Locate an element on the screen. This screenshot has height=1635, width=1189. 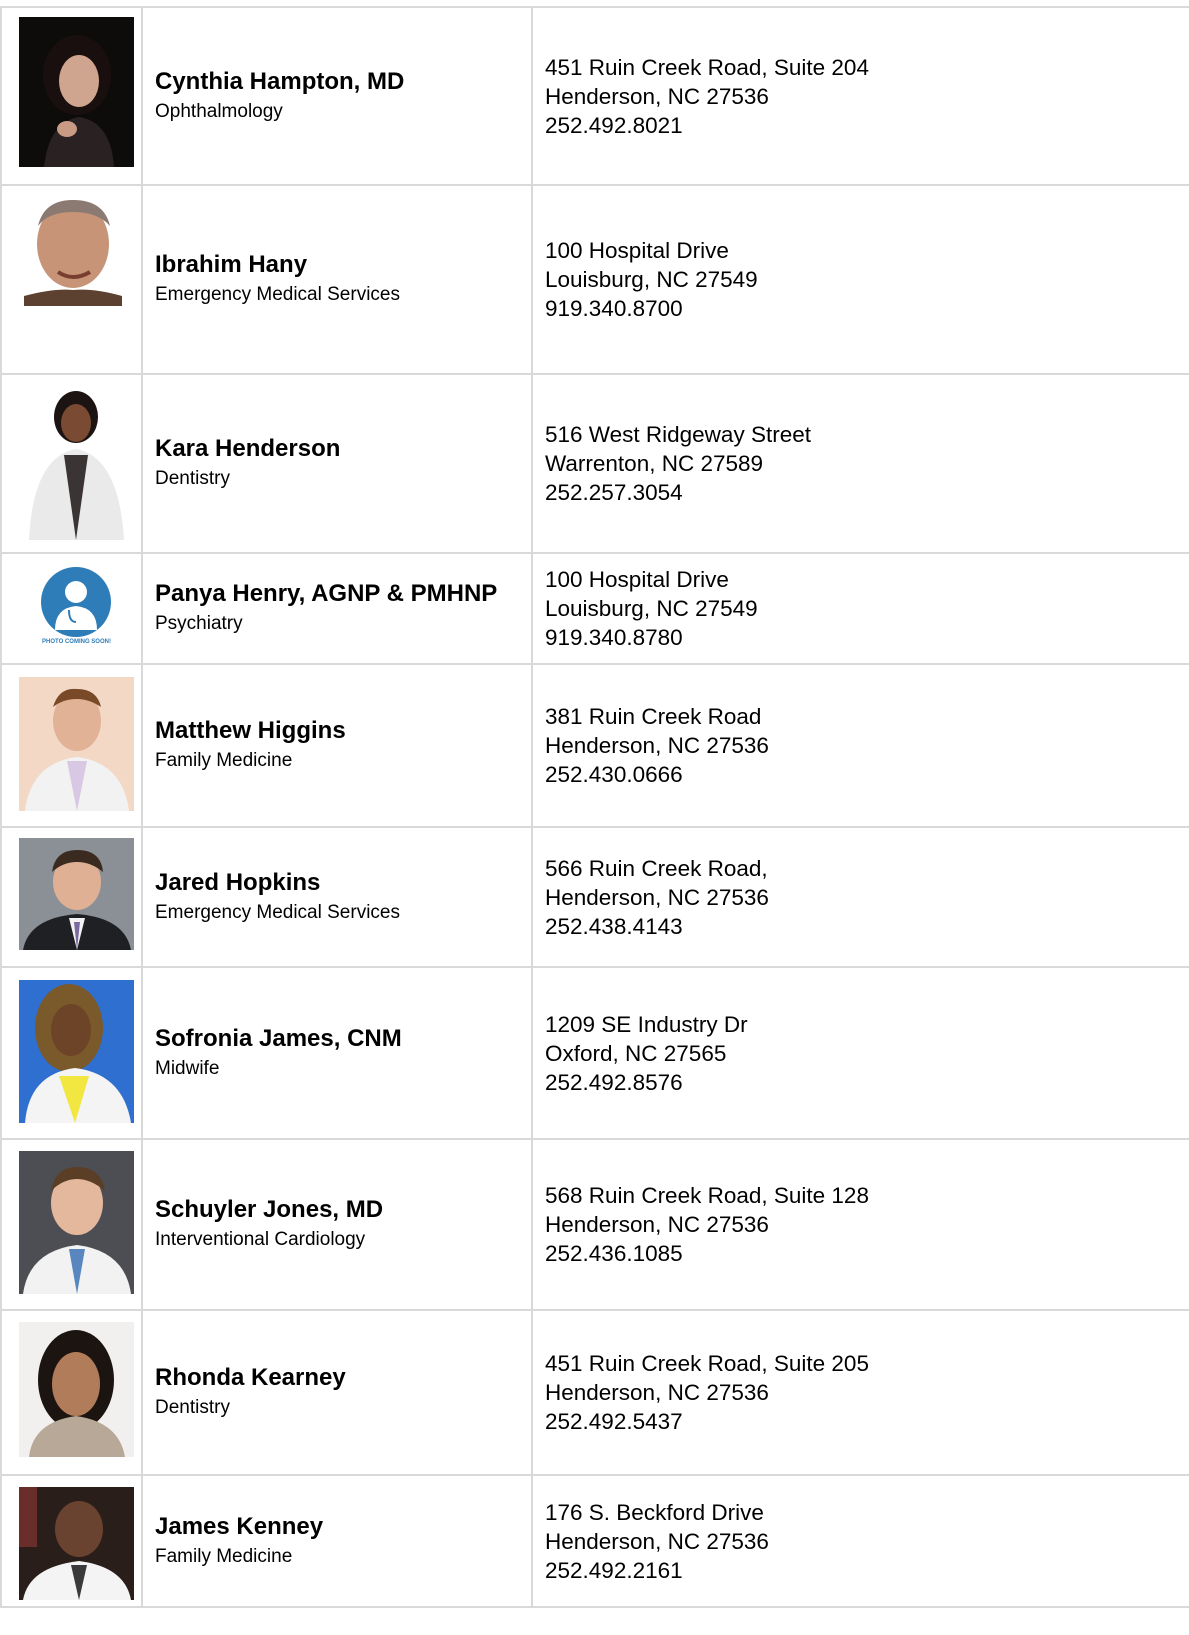
street-address: 516 West Ridgeway Street is located at coordinates (678, 434).